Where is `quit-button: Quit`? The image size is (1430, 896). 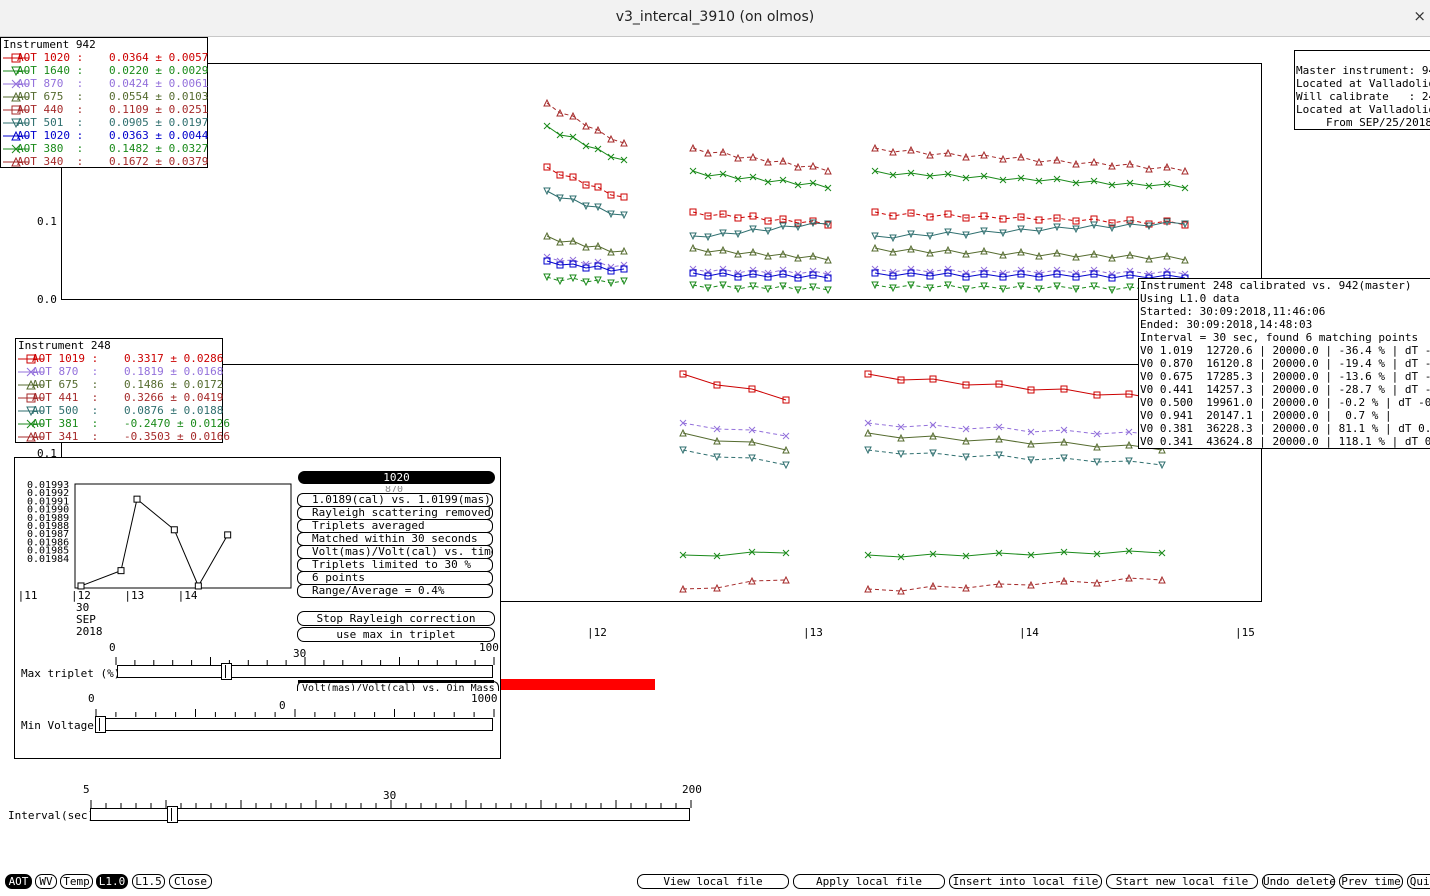 quit-button: Quit is located at coordinates (1418, 881).